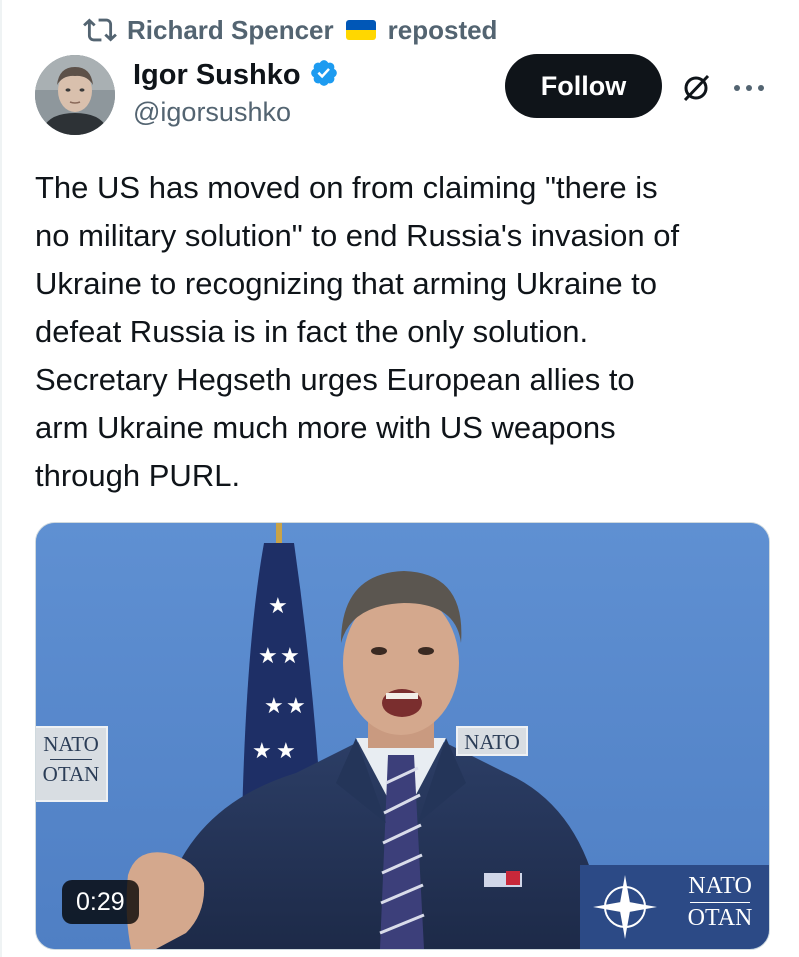 The height and width of the screenshot is (957, 799). I want to click on author-handle: @igorsushko, so click(236, 112).